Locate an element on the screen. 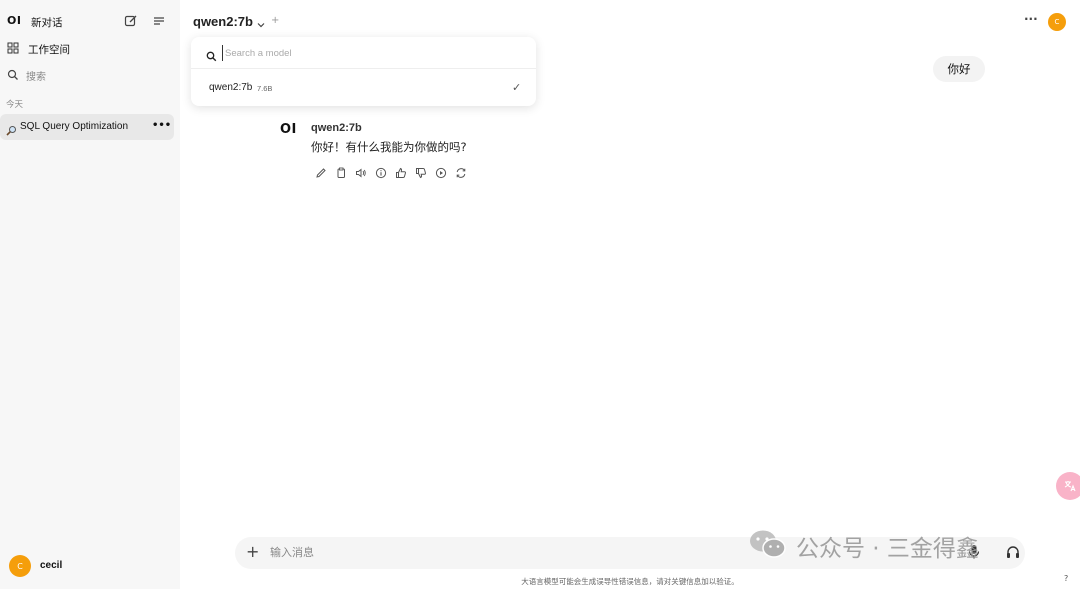  chat-more-button: ••• is located at coordinates (161, 125).